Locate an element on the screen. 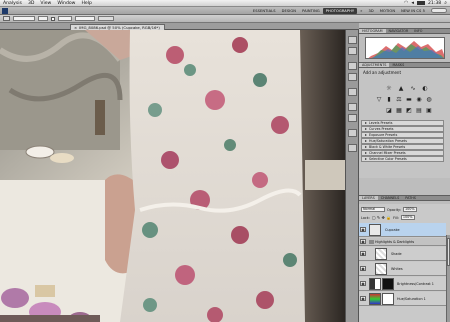 The width and height of the screenshot is (450, 322). history-icon is located at coordinates (352, 40).